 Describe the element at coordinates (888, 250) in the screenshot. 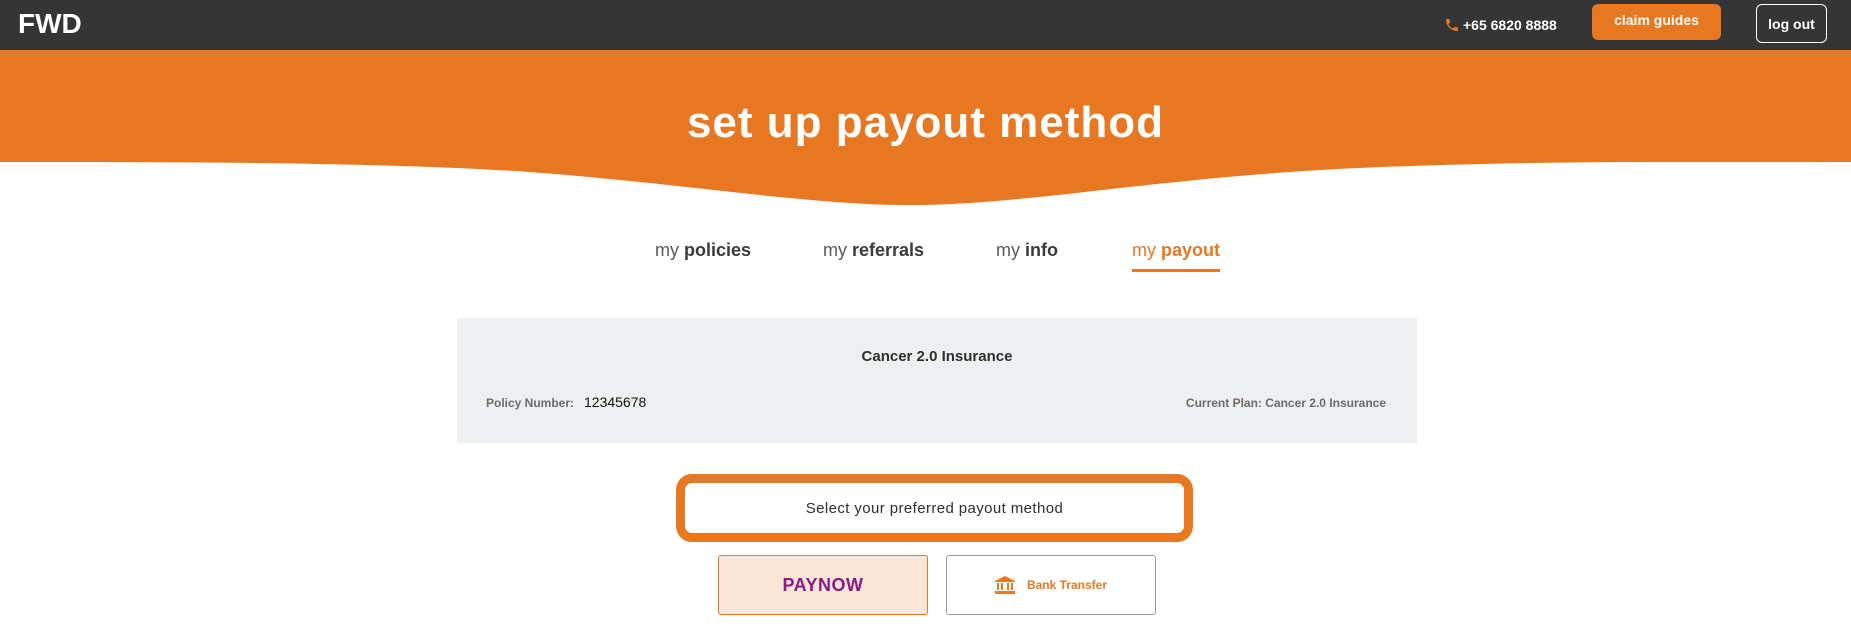

I see `tab-label: referrals` at that location.